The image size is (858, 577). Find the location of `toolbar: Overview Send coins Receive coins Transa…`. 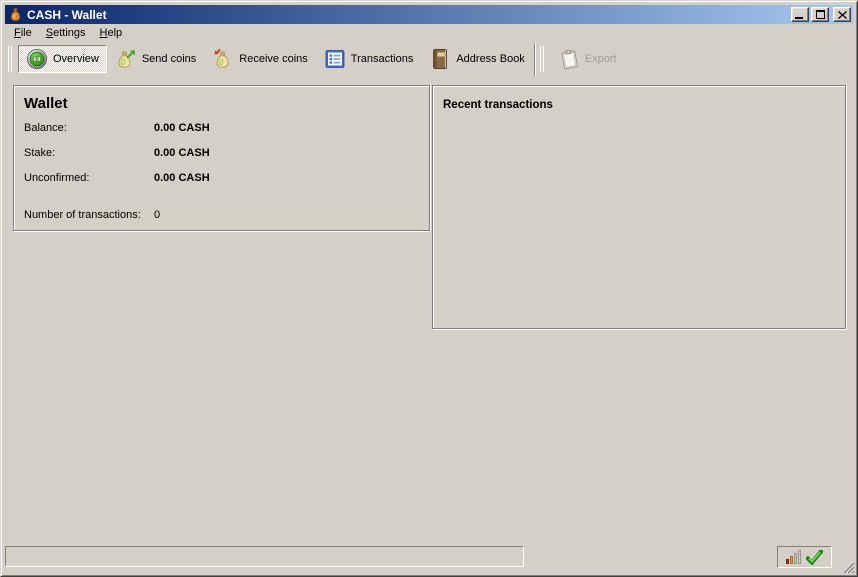

toolbar: Overview Send coins Receive coins Transa… is located at coordinates (429, 59).